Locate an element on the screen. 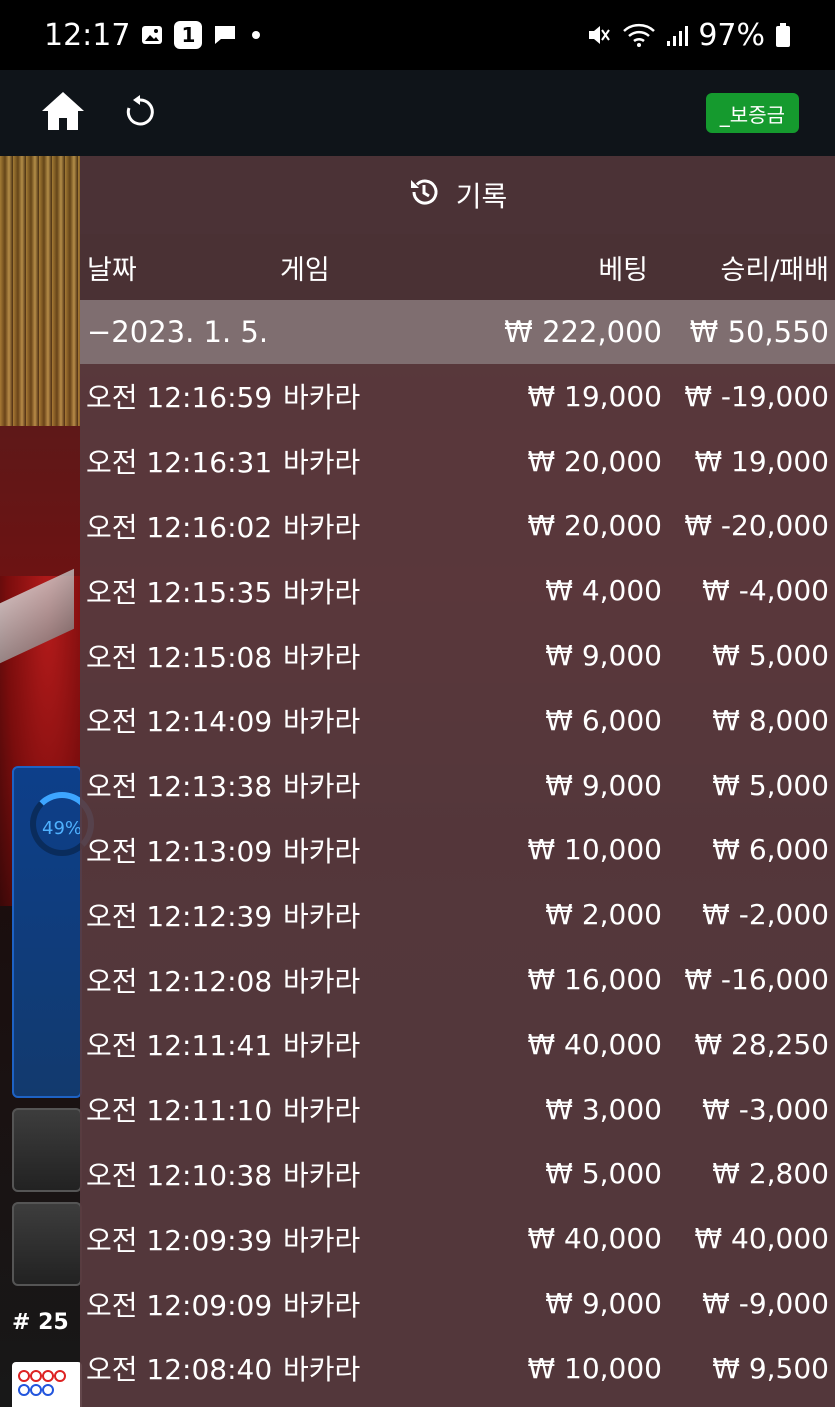 The width and height of the screenshot is (835, 1407). date-group-label: −2023. 1. 5. is located at coordinates (178, 332).